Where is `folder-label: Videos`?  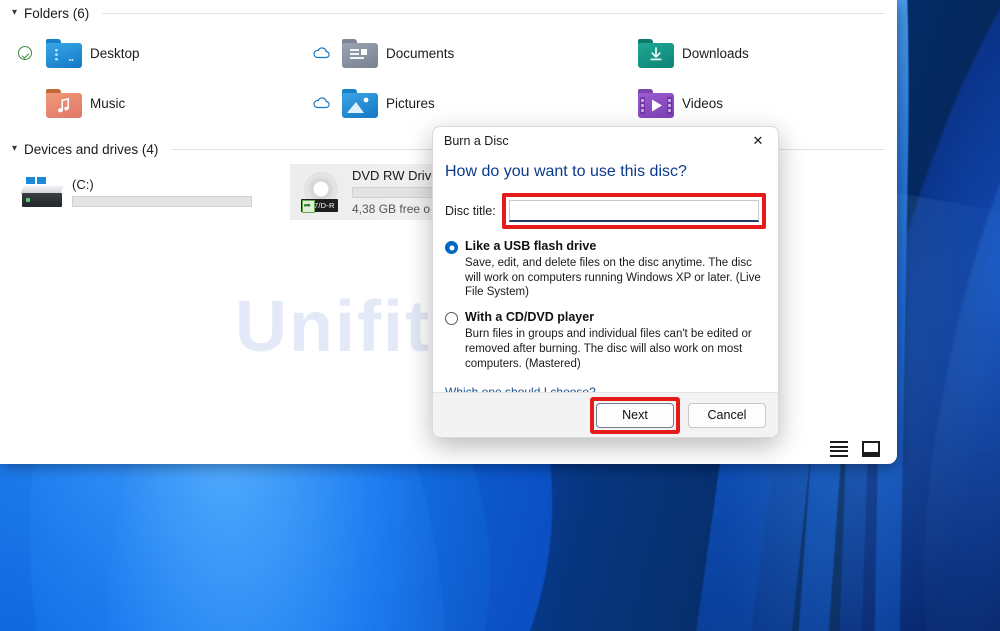 folder-label: Videos is located at coordinates (703, 103).